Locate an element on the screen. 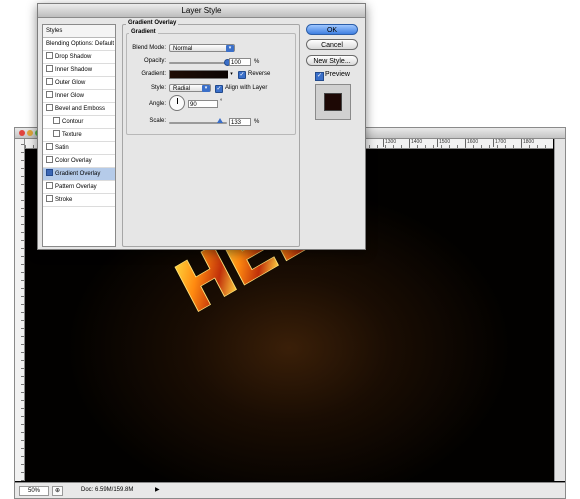 Image resolution: width=580 pixels, height=499 pixels. style-item-label: Color Overlay is located at coordinates (73, 161).